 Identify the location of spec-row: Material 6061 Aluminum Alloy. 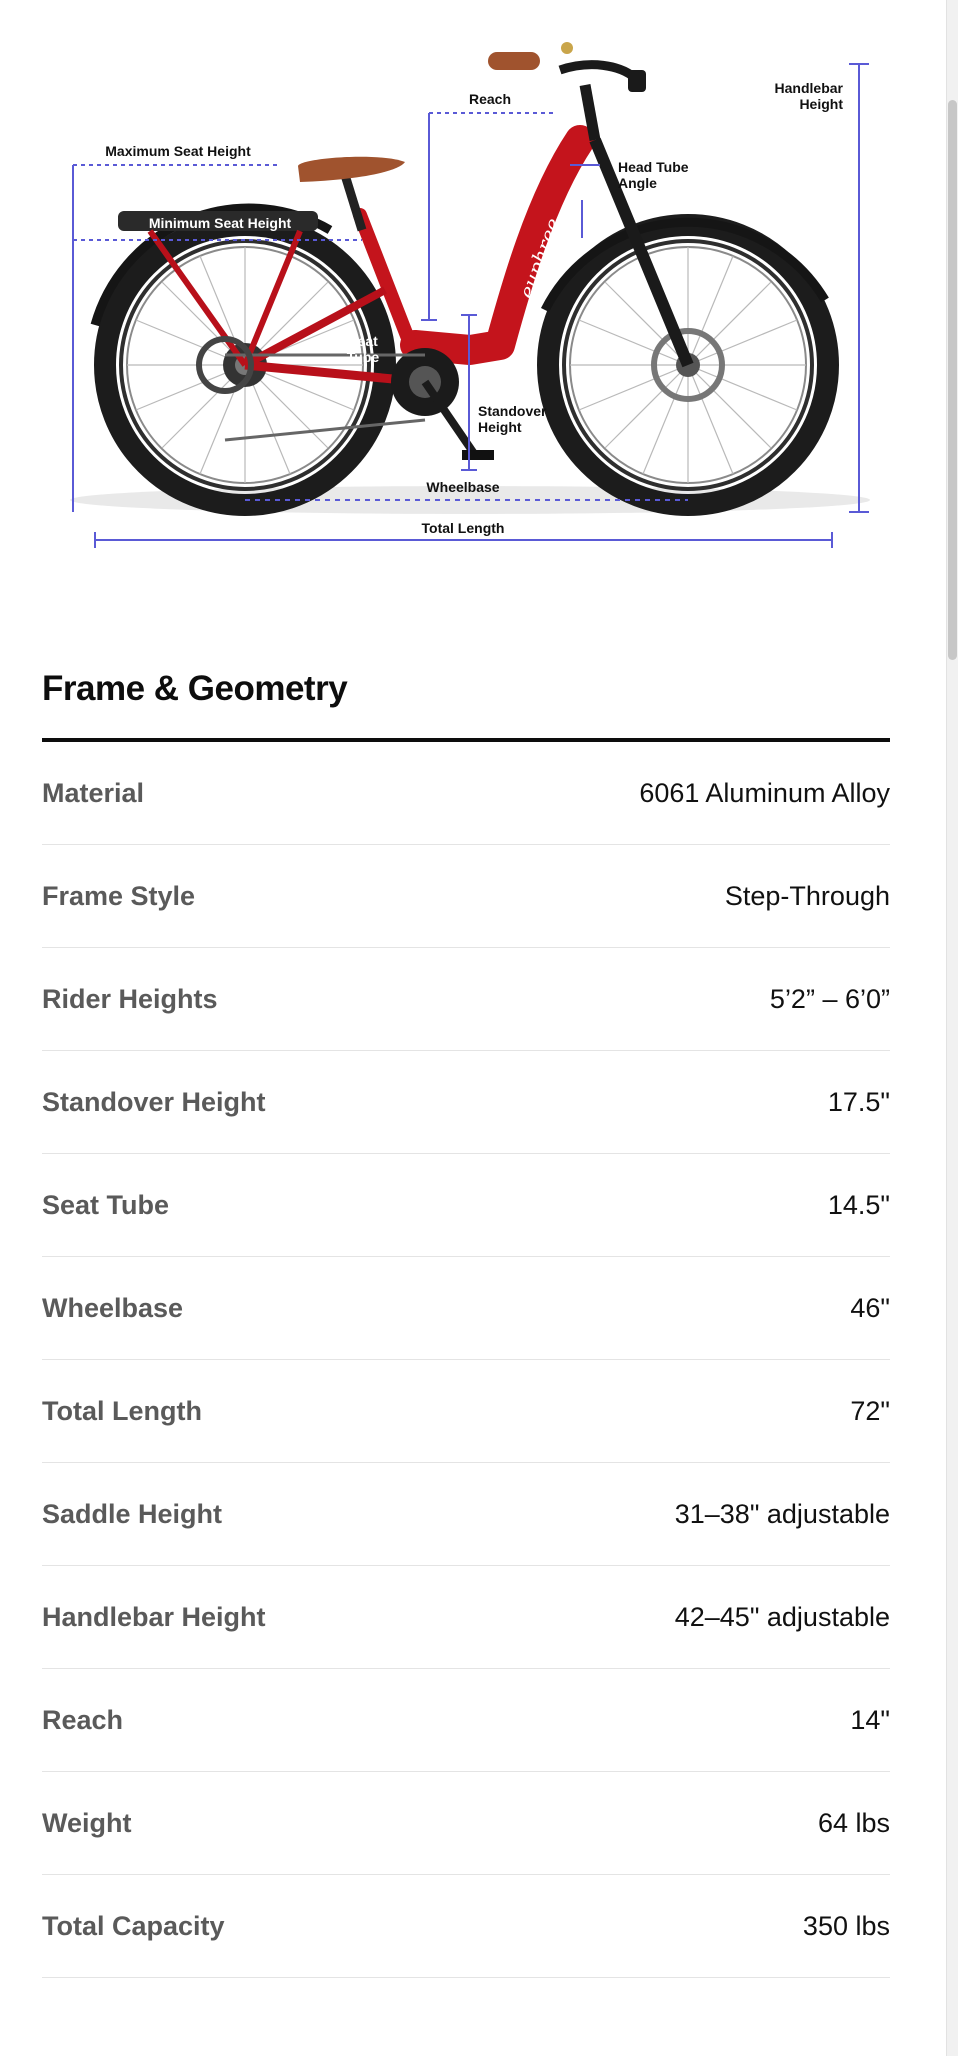
(466, 793).